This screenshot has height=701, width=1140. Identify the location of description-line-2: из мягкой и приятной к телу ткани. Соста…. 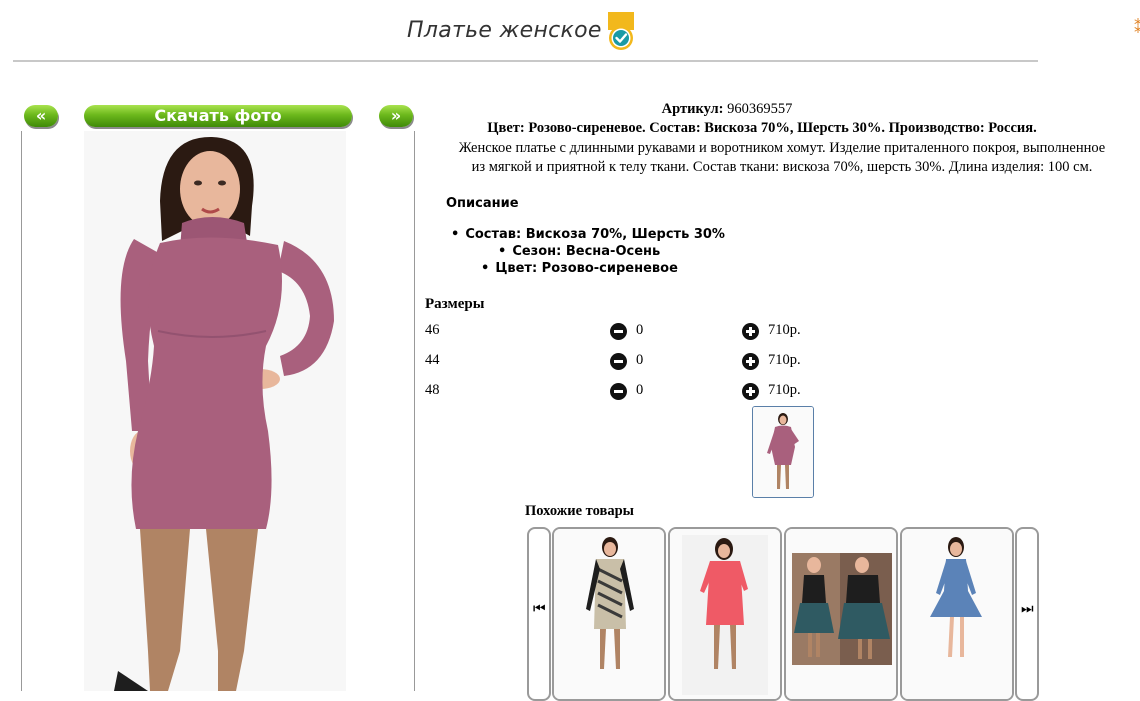
(782, 167).